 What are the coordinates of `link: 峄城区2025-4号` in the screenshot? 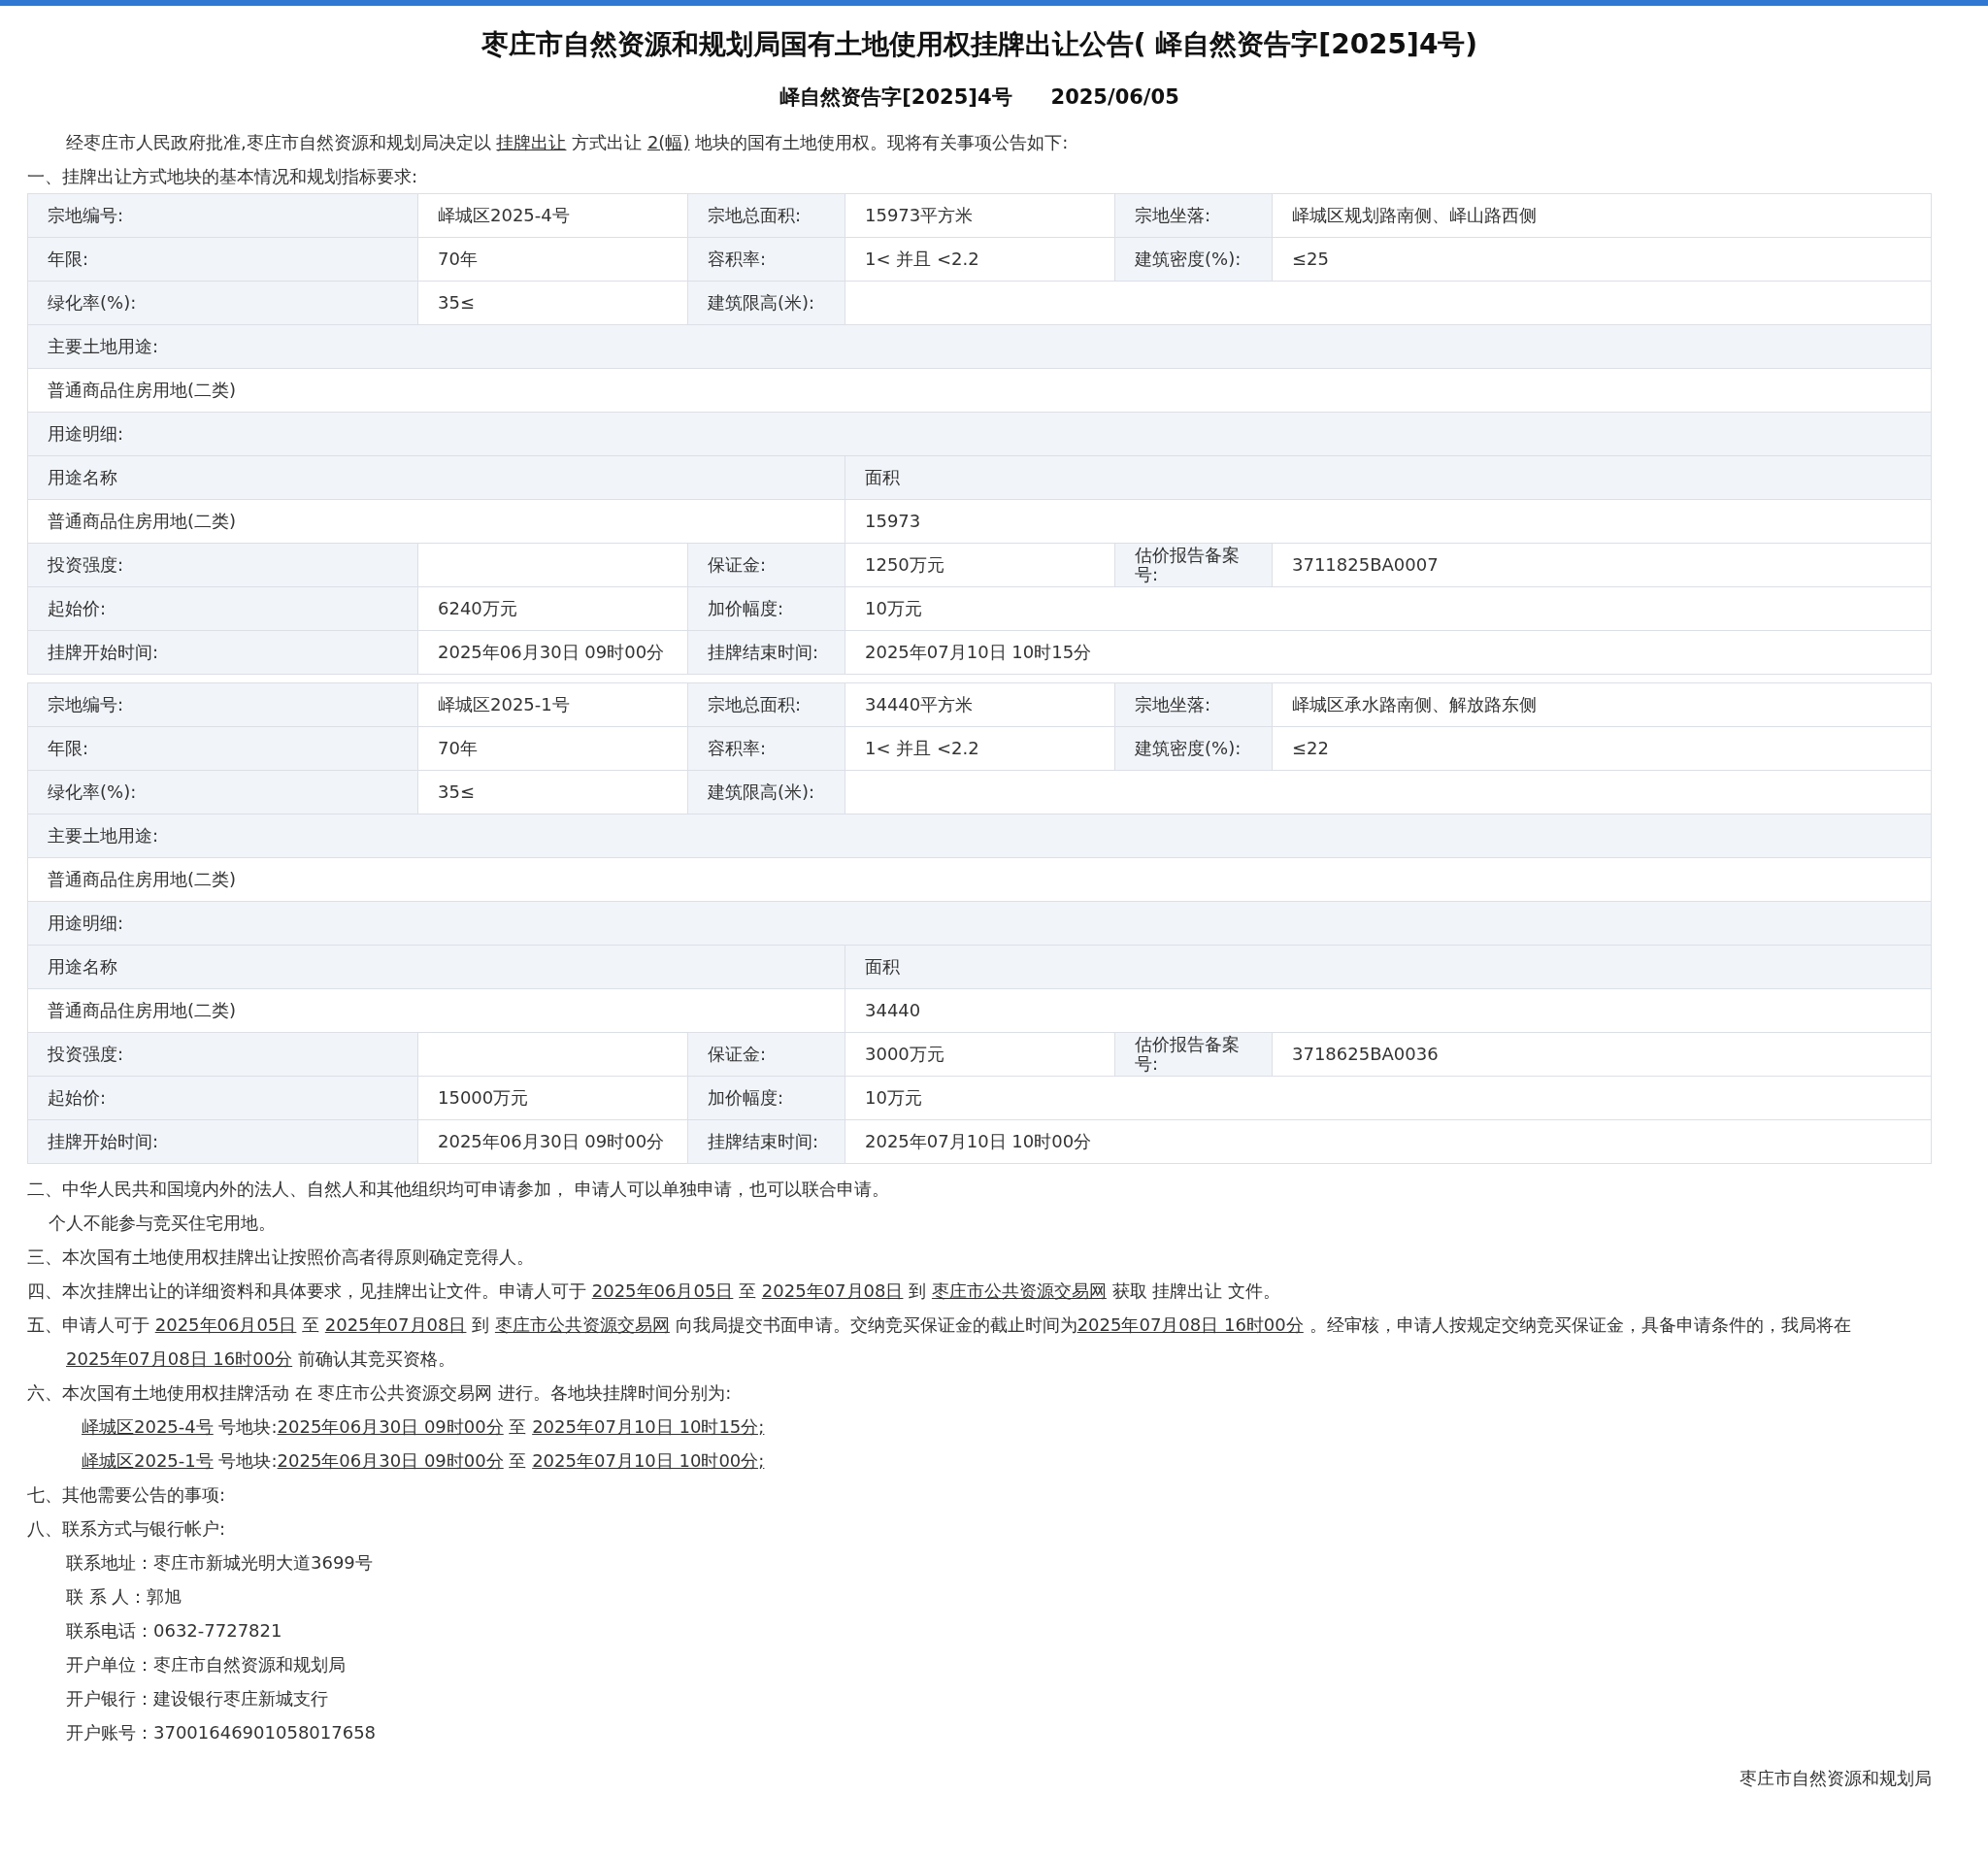 It's located at (148, 1426).